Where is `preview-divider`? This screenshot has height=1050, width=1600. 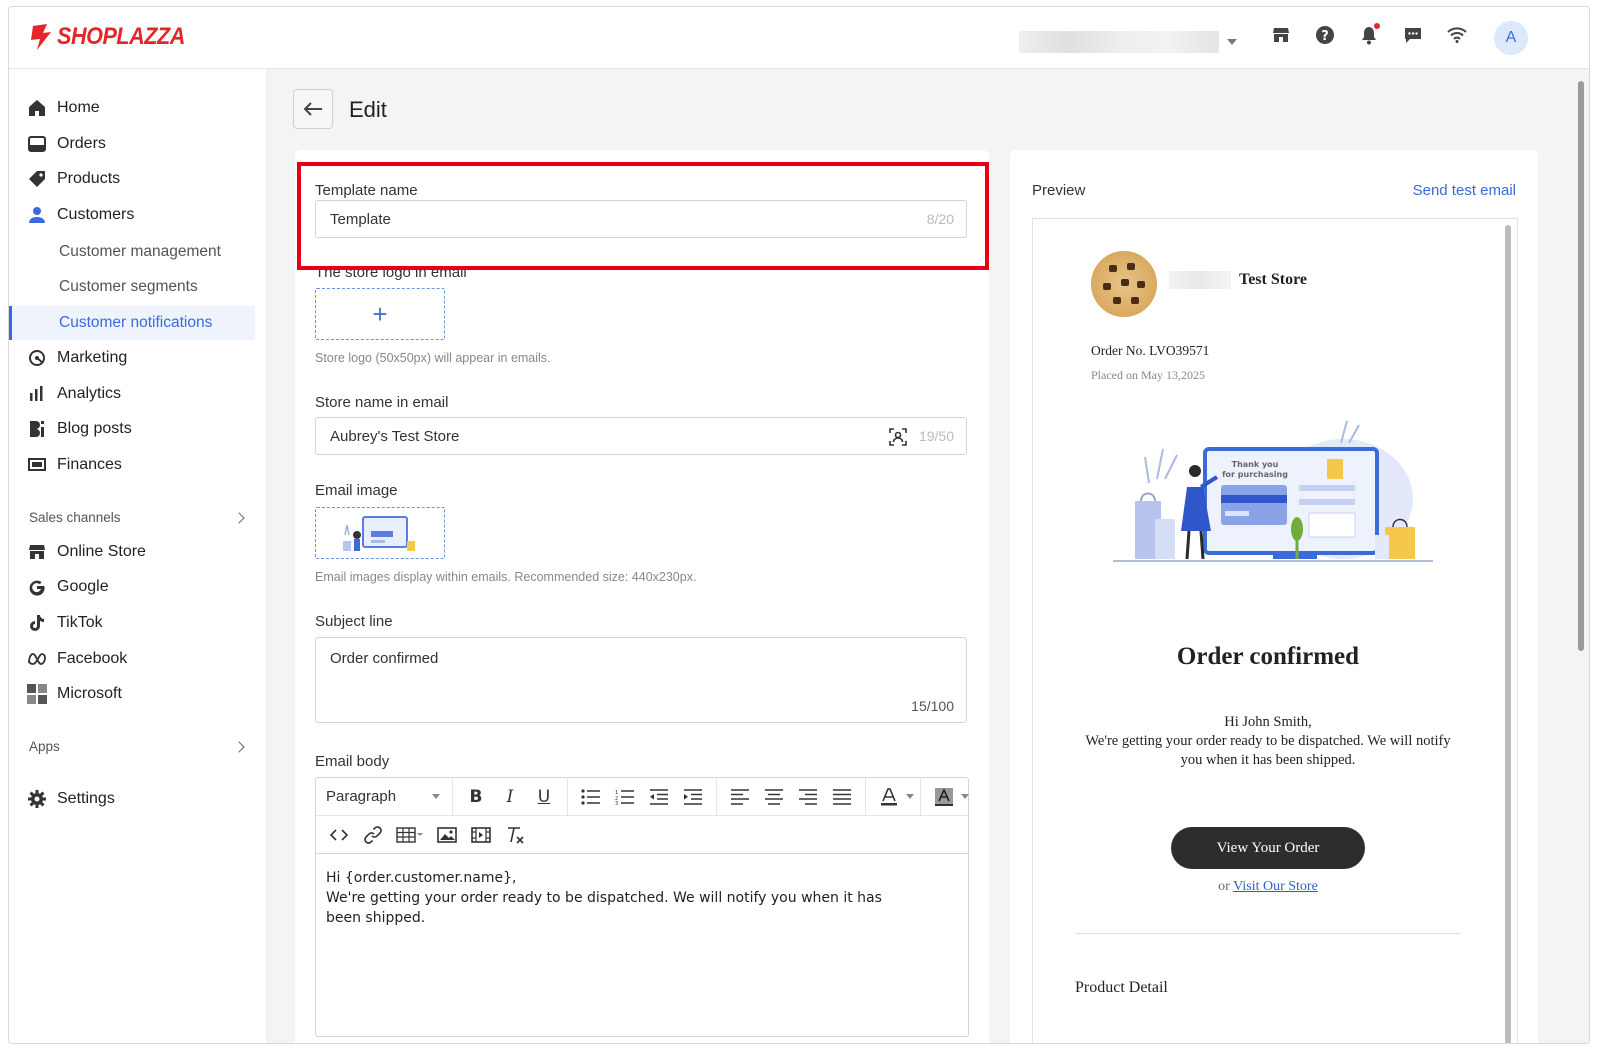 preview-divider is located at coordinates (1268, 933).